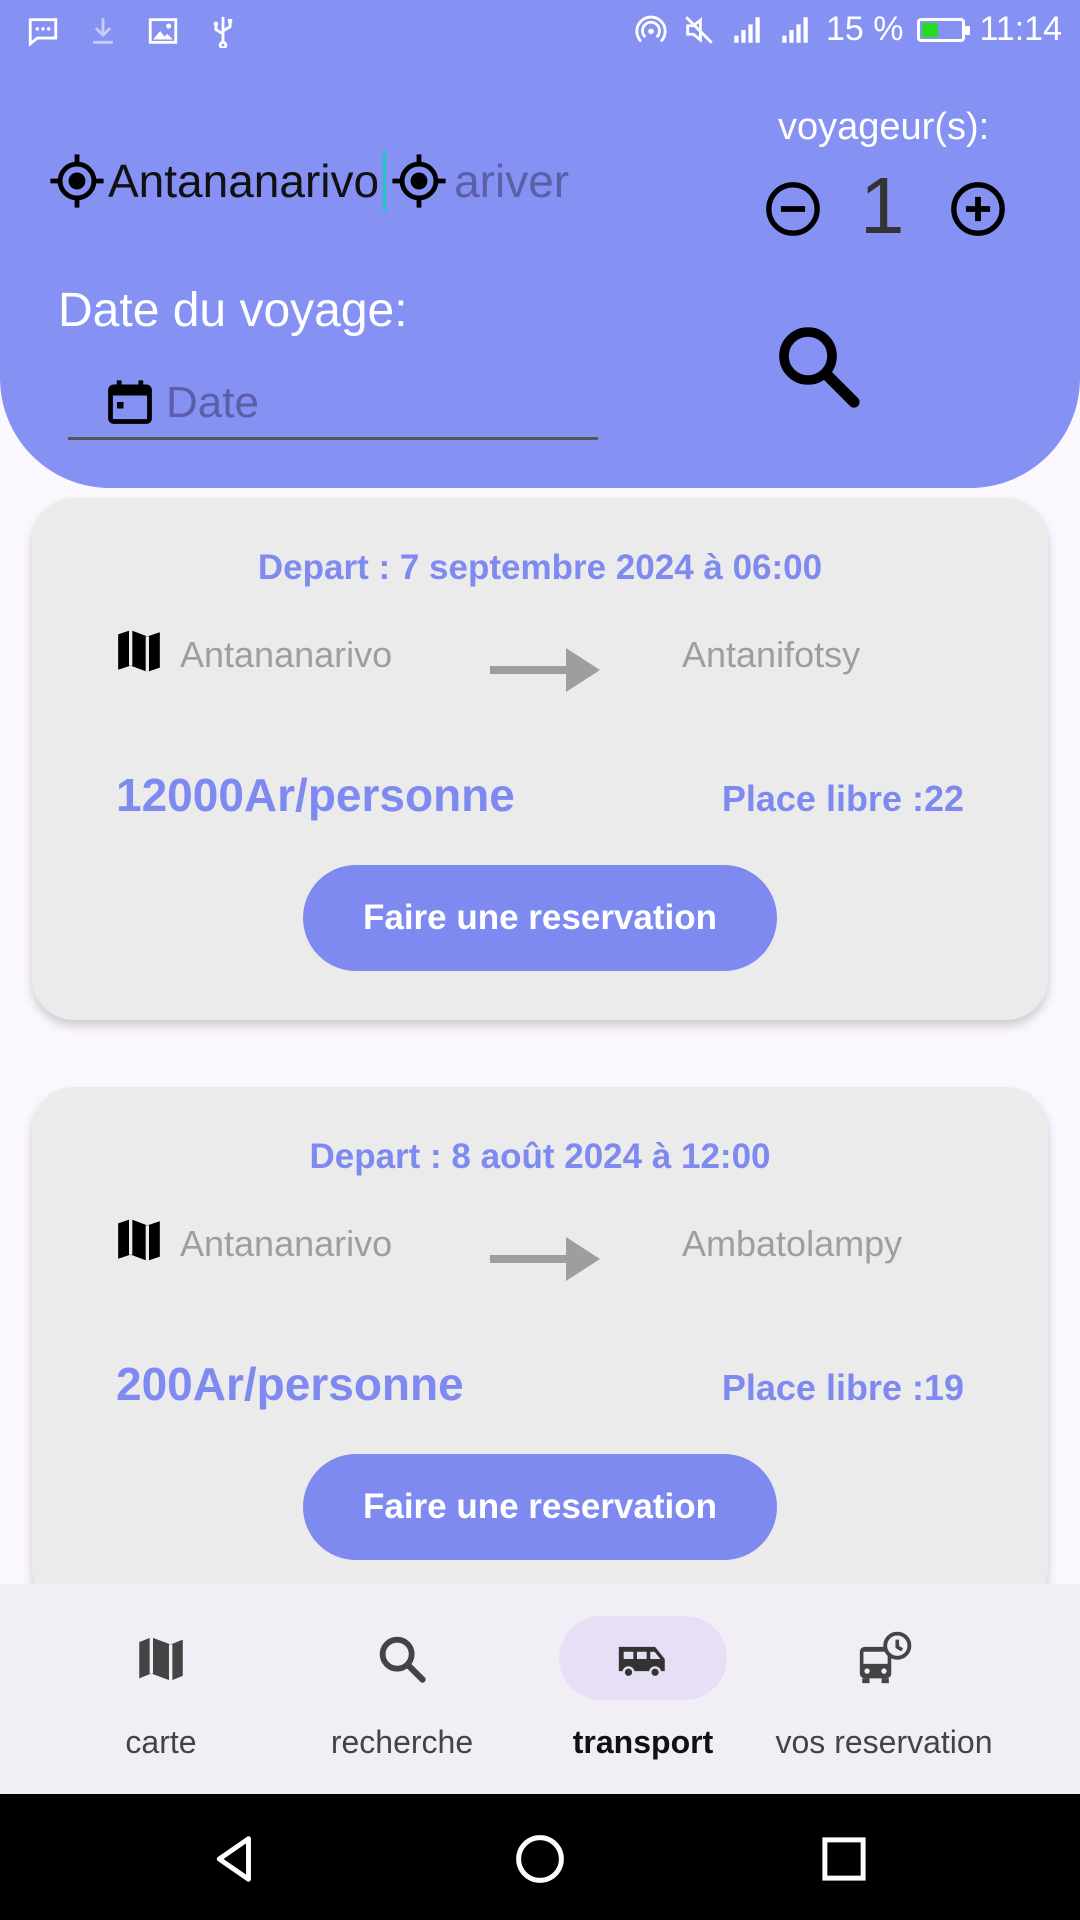 The image size is (1080, 1920). I want to click on system-navigation-bar, so click(540, 1857).